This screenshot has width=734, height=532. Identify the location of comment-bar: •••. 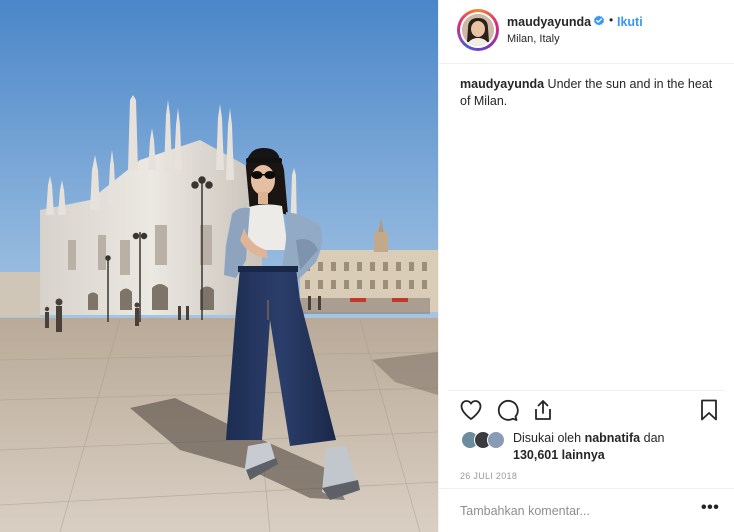
(586, 510).